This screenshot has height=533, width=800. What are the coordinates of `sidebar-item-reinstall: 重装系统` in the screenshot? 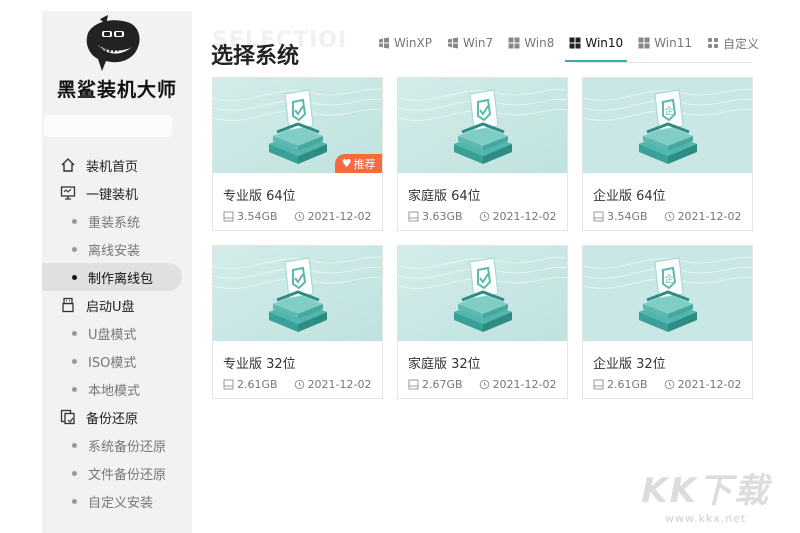 It's located at (117, 221).